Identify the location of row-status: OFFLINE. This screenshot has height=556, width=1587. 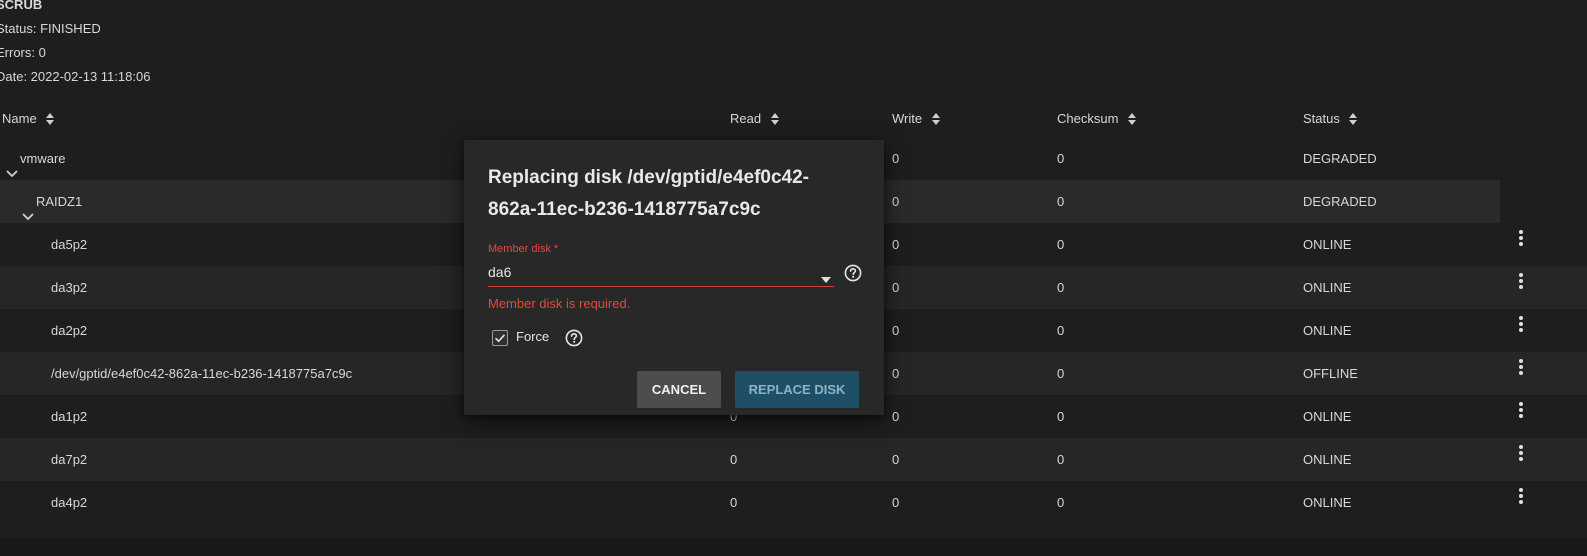
(1330, 373).